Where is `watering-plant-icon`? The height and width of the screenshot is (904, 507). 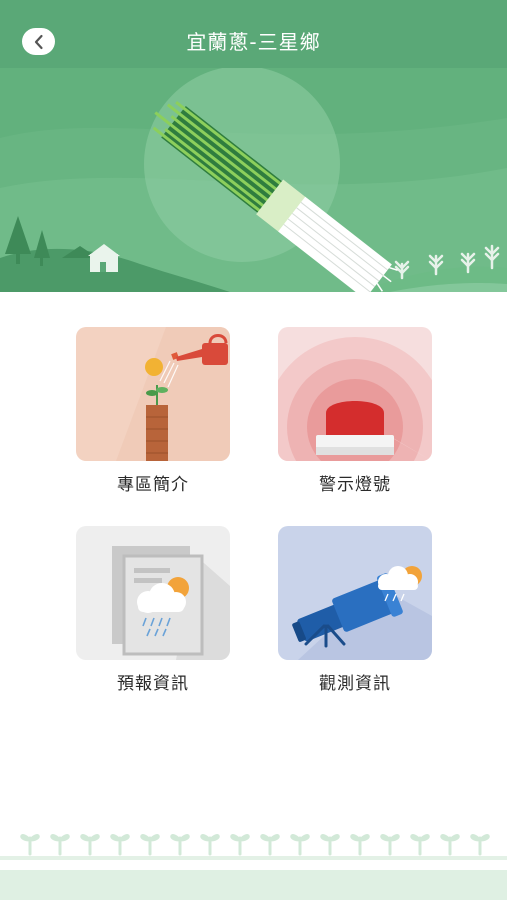 watering-plant-icon is located at coordinates (153, 394).